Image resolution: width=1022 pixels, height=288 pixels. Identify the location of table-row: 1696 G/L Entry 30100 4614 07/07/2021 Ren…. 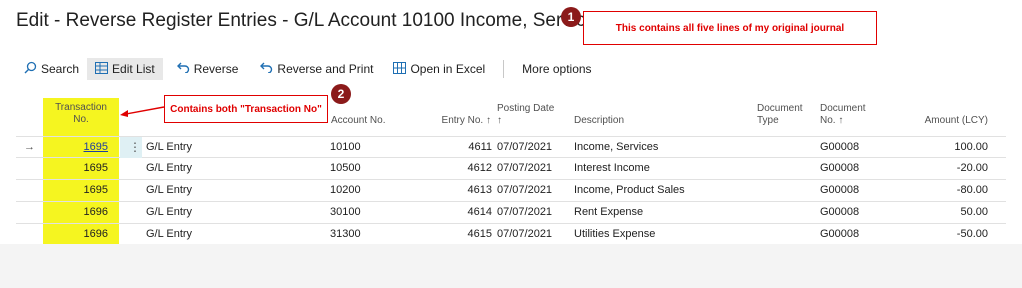
(511, 213).